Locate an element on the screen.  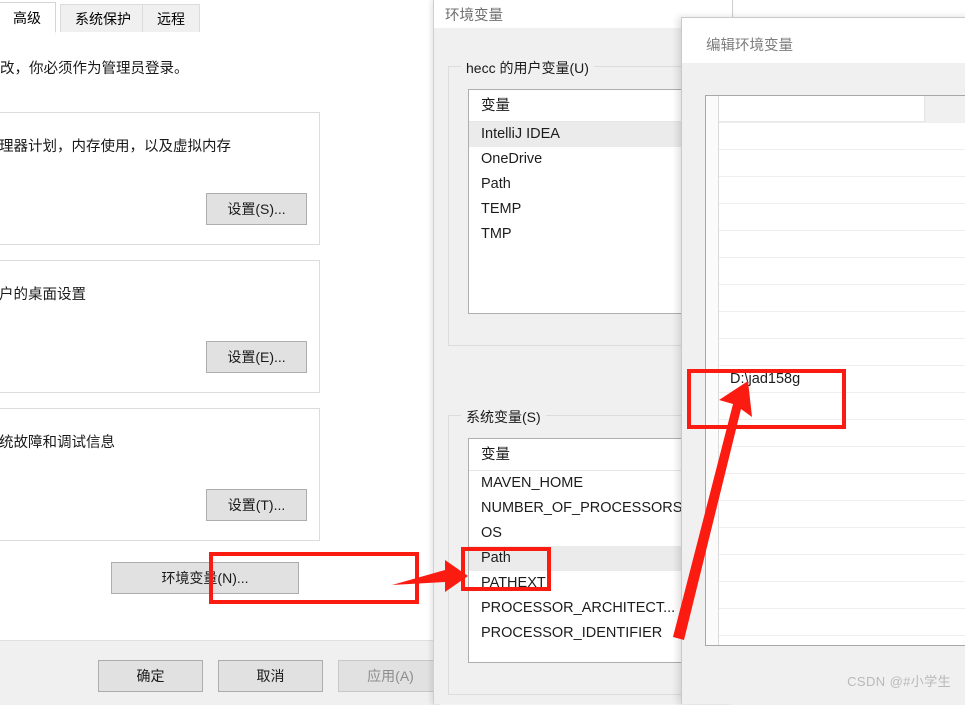
tab-advanced: 高级 is located at coordinates (28, 18).